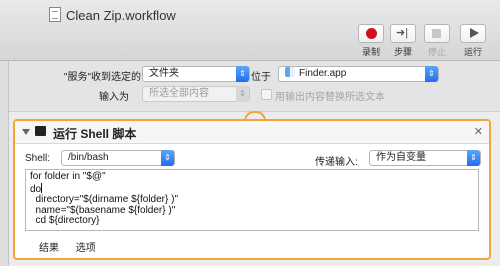  Describe the element at coordinates (38, 158) in the screenshot. I see `shell-label: Shell:` at that location.